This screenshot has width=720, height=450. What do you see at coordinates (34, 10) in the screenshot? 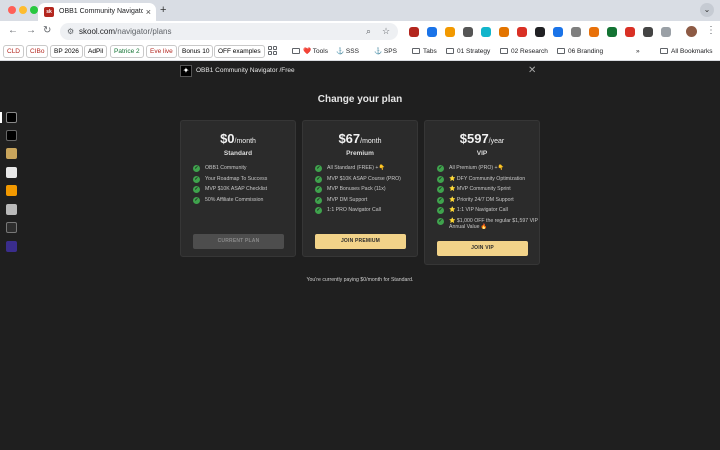
I see `maximize-window-button` at bounding box center [34, 10].